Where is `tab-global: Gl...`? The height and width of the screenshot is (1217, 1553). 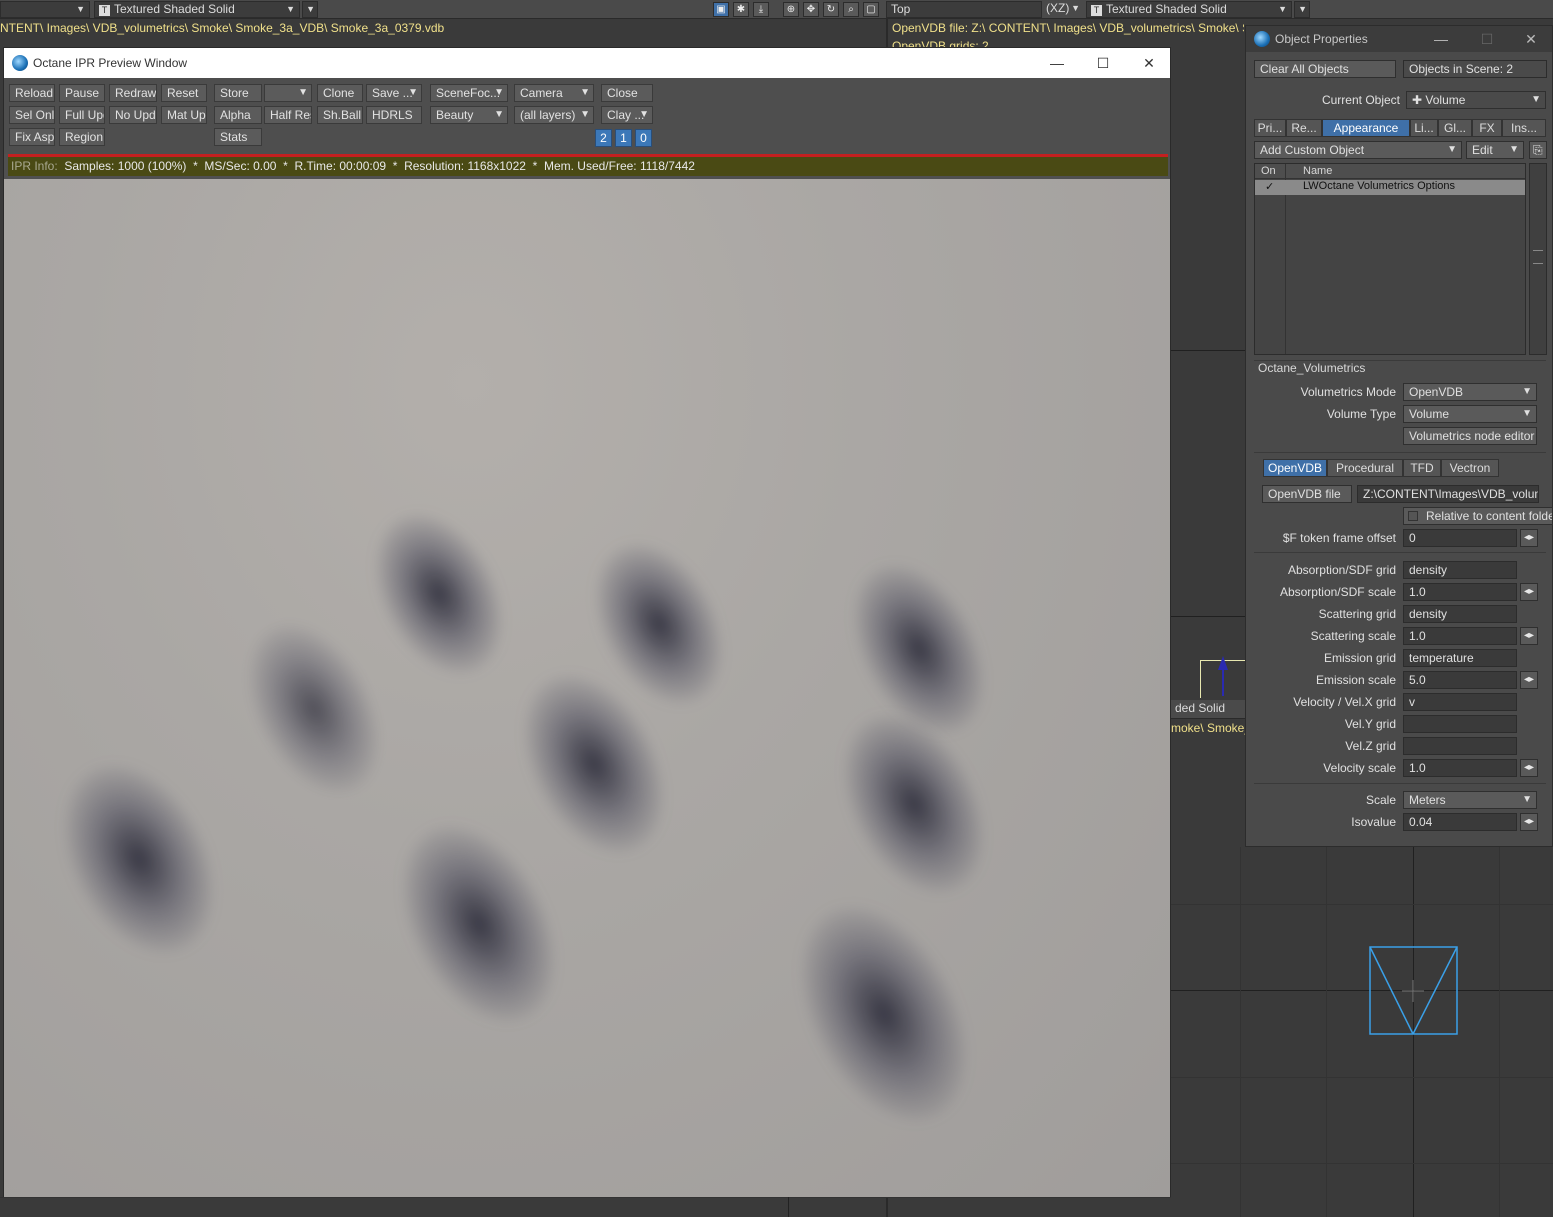
tab-global: Gl... is located at coordinates (1455, 128).